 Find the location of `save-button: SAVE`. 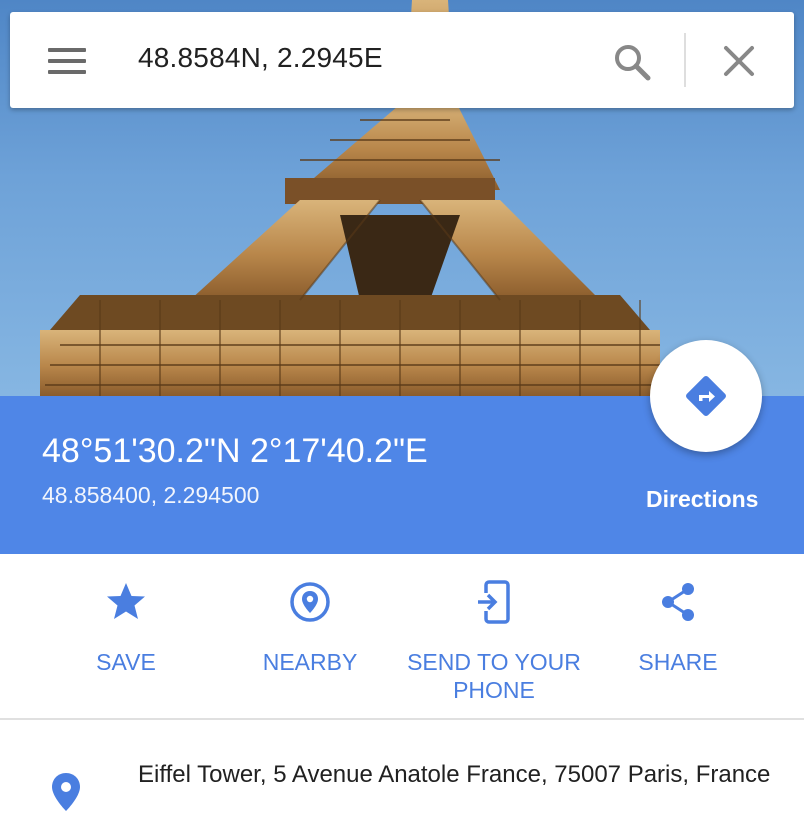

save-button: SAVE is located at coordinates (126, 615).